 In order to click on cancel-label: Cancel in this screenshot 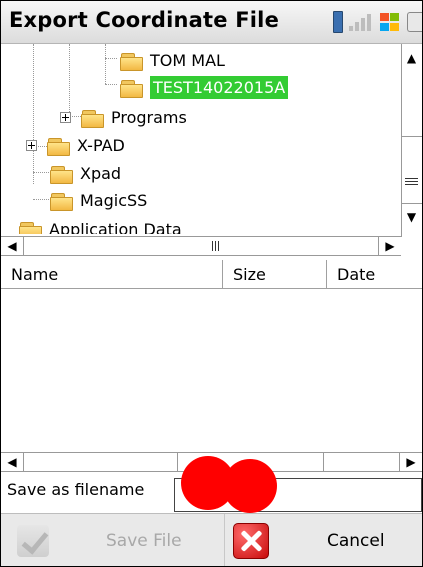, I will do `click(356, 540)`.